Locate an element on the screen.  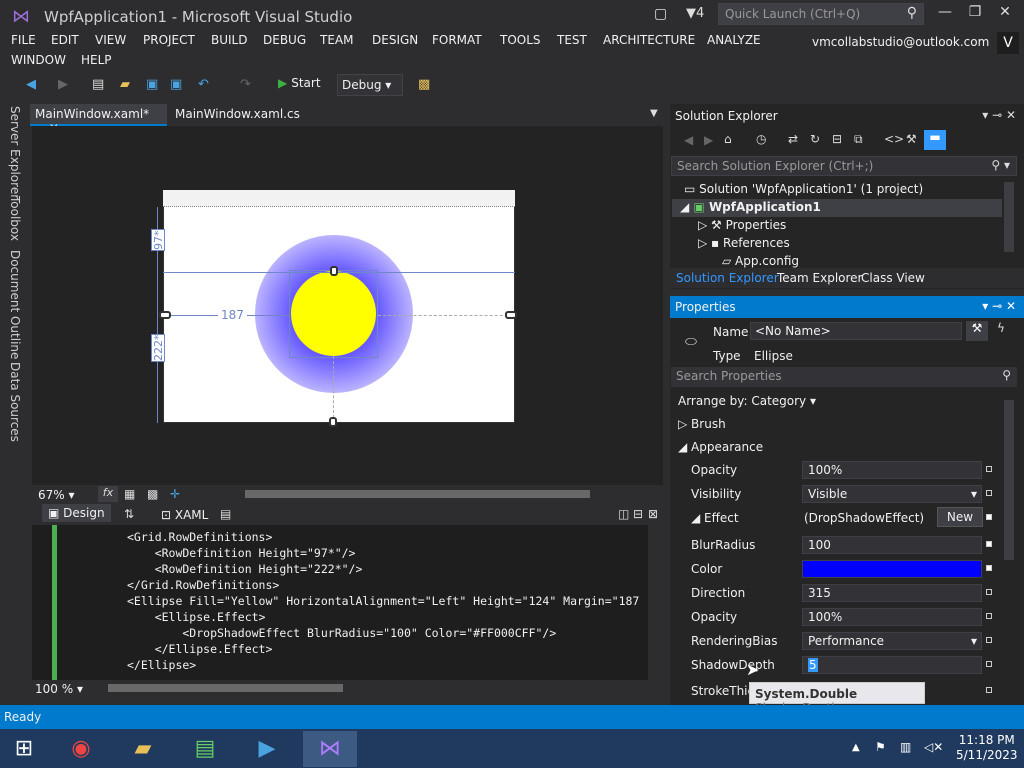
close-button: ✕ is located at coordinates (1005, 14).